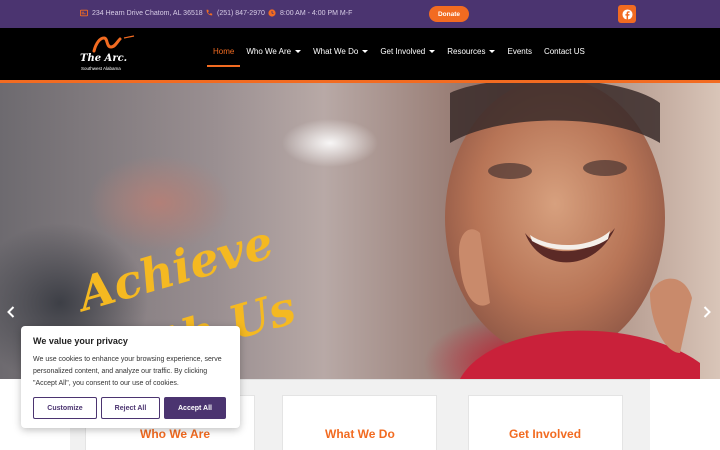 The height and width of the screenshot is (450, 720). I want to click on accept-all-button: Accept All, so click(195, 408).